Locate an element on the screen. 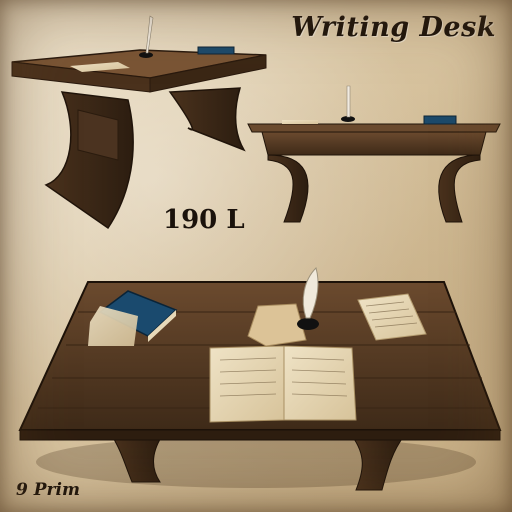 The height and width of the screenshot is (512, 512). front-desk-apron is located at coordinates (374, 143).